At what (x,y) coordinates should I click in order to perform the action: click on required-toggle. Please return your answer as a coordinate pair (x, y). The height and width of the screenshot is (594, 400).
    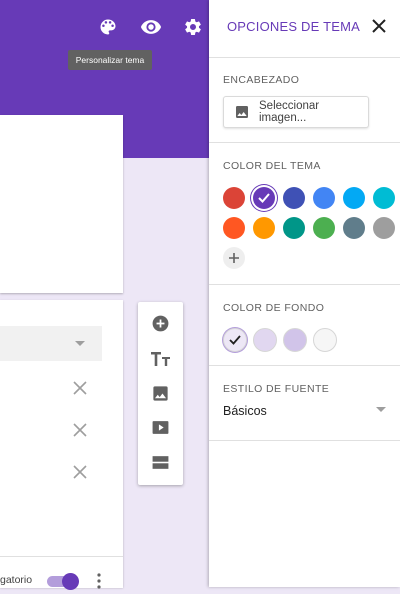
    Looking at the image, I should click on (63, 581).